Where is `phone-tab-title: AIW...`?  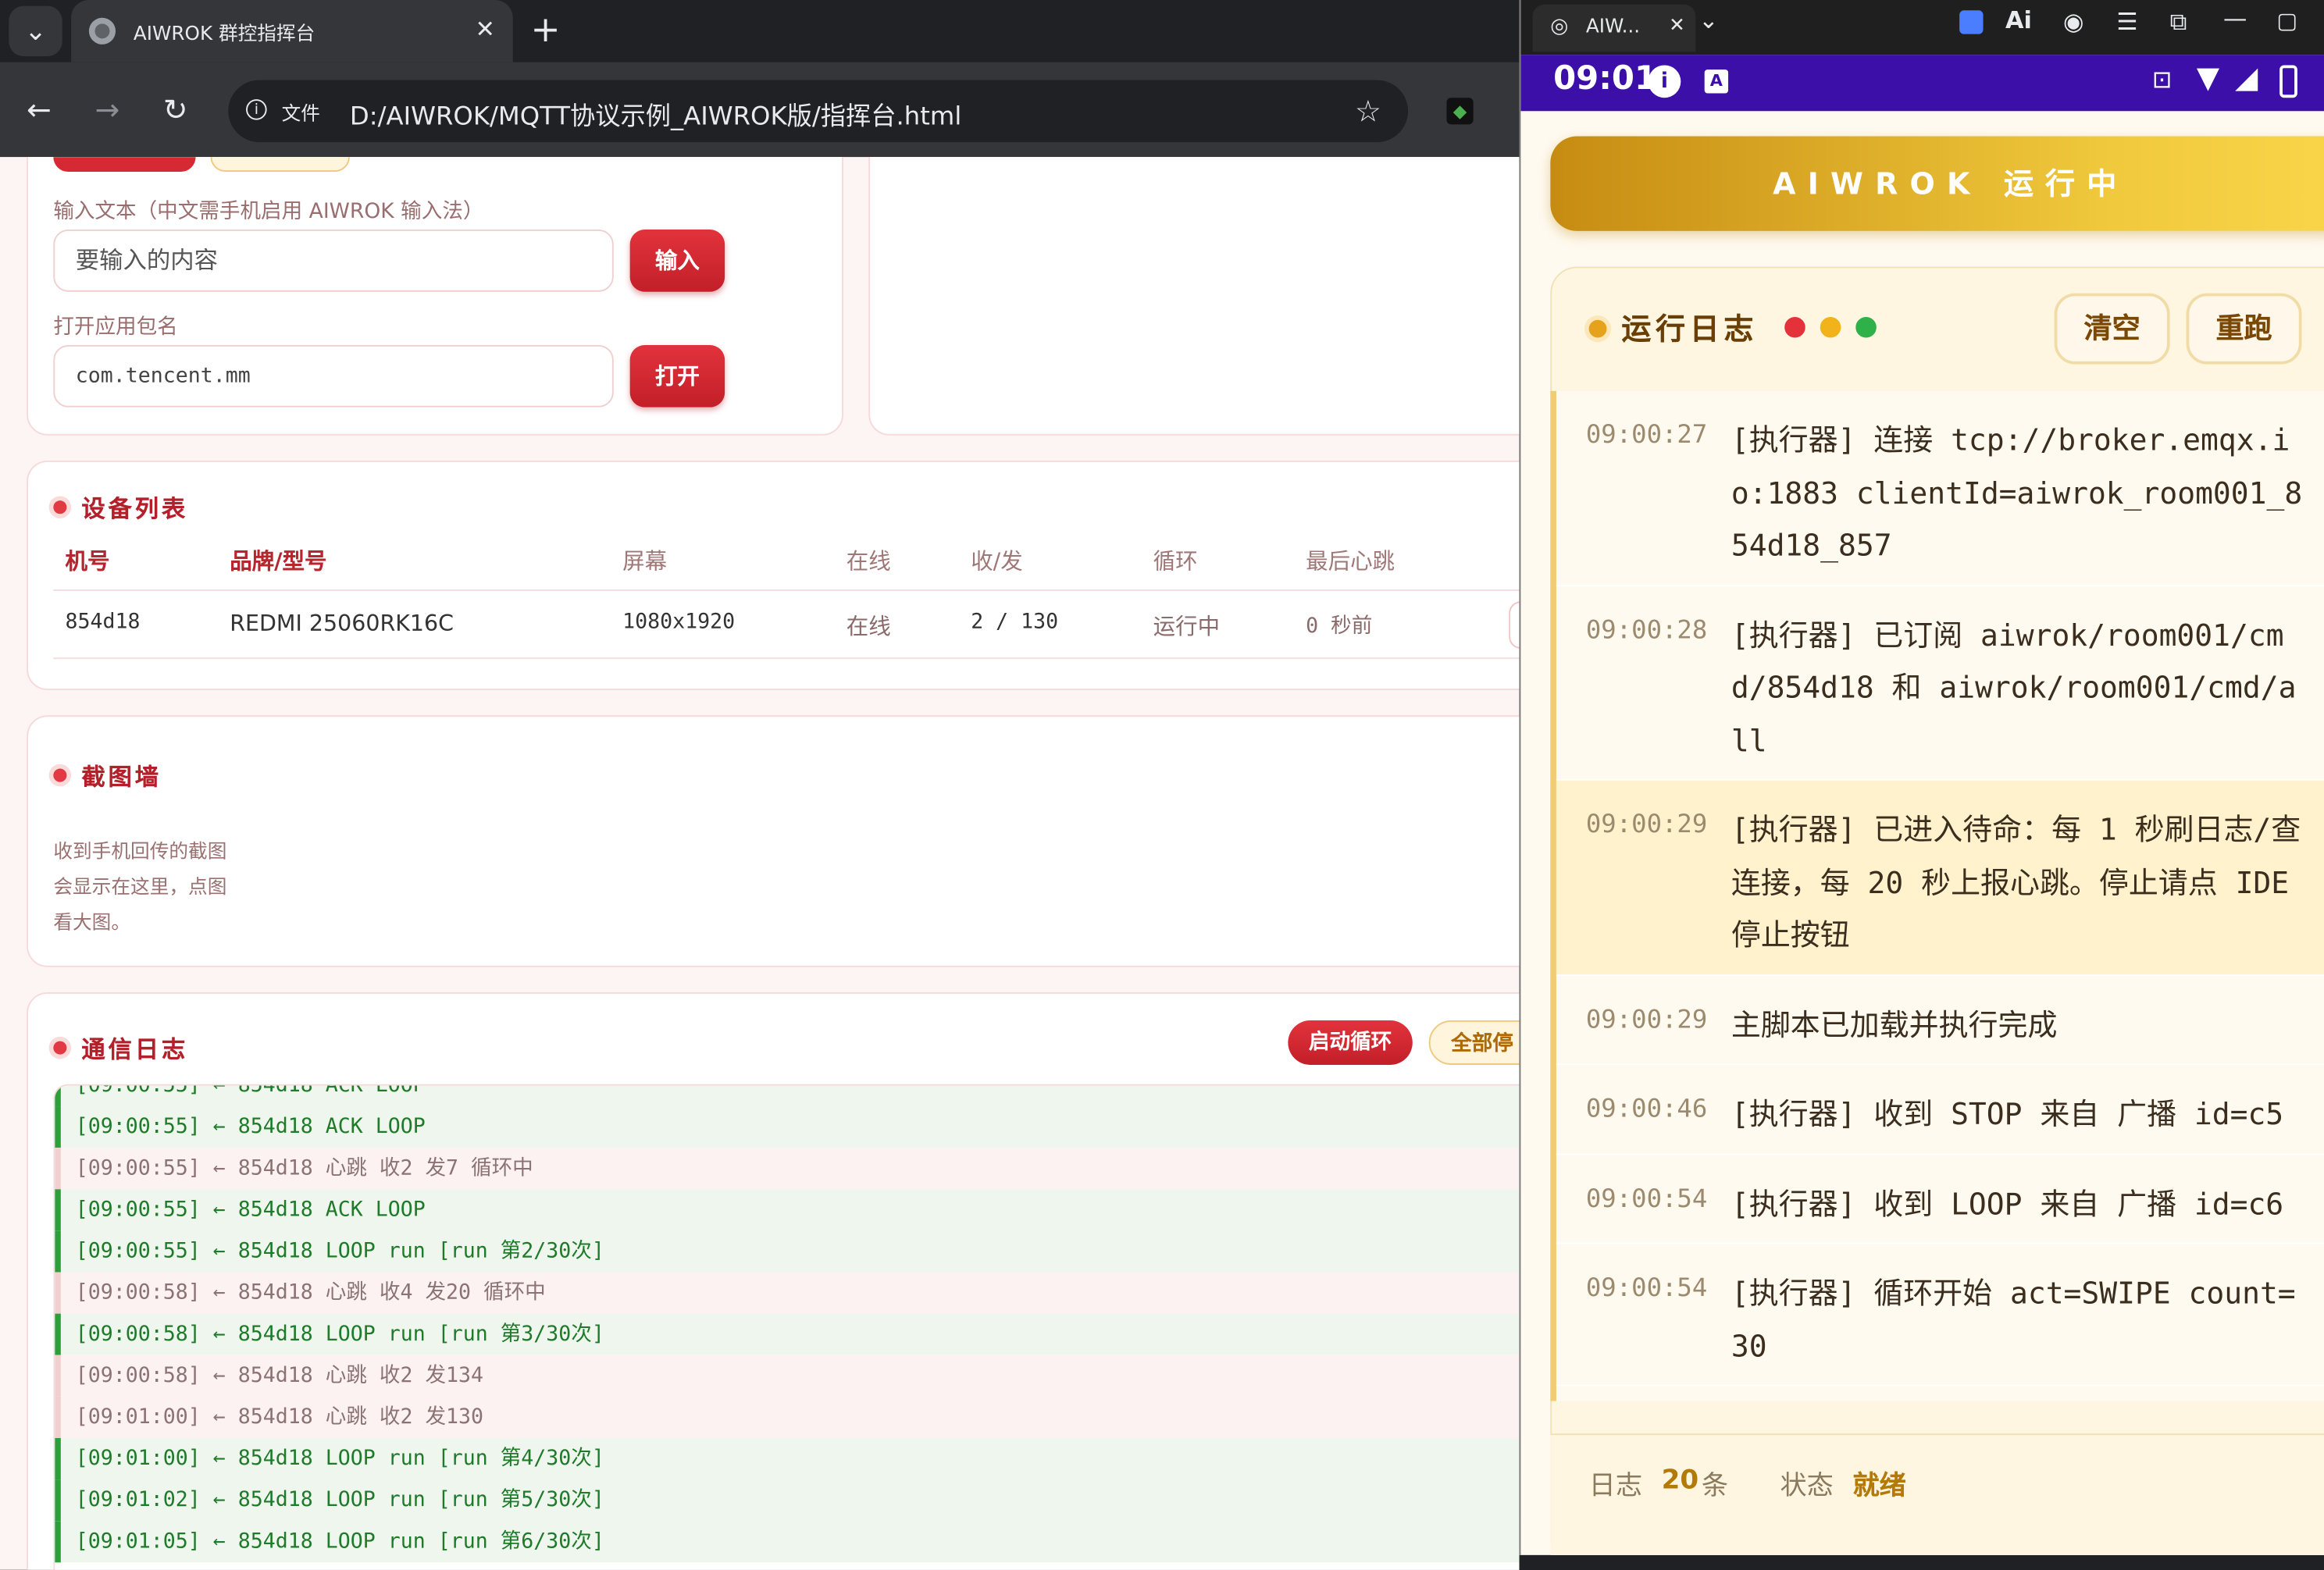 phone-tab-title: AIW... is located at coordinates (1613, 27).